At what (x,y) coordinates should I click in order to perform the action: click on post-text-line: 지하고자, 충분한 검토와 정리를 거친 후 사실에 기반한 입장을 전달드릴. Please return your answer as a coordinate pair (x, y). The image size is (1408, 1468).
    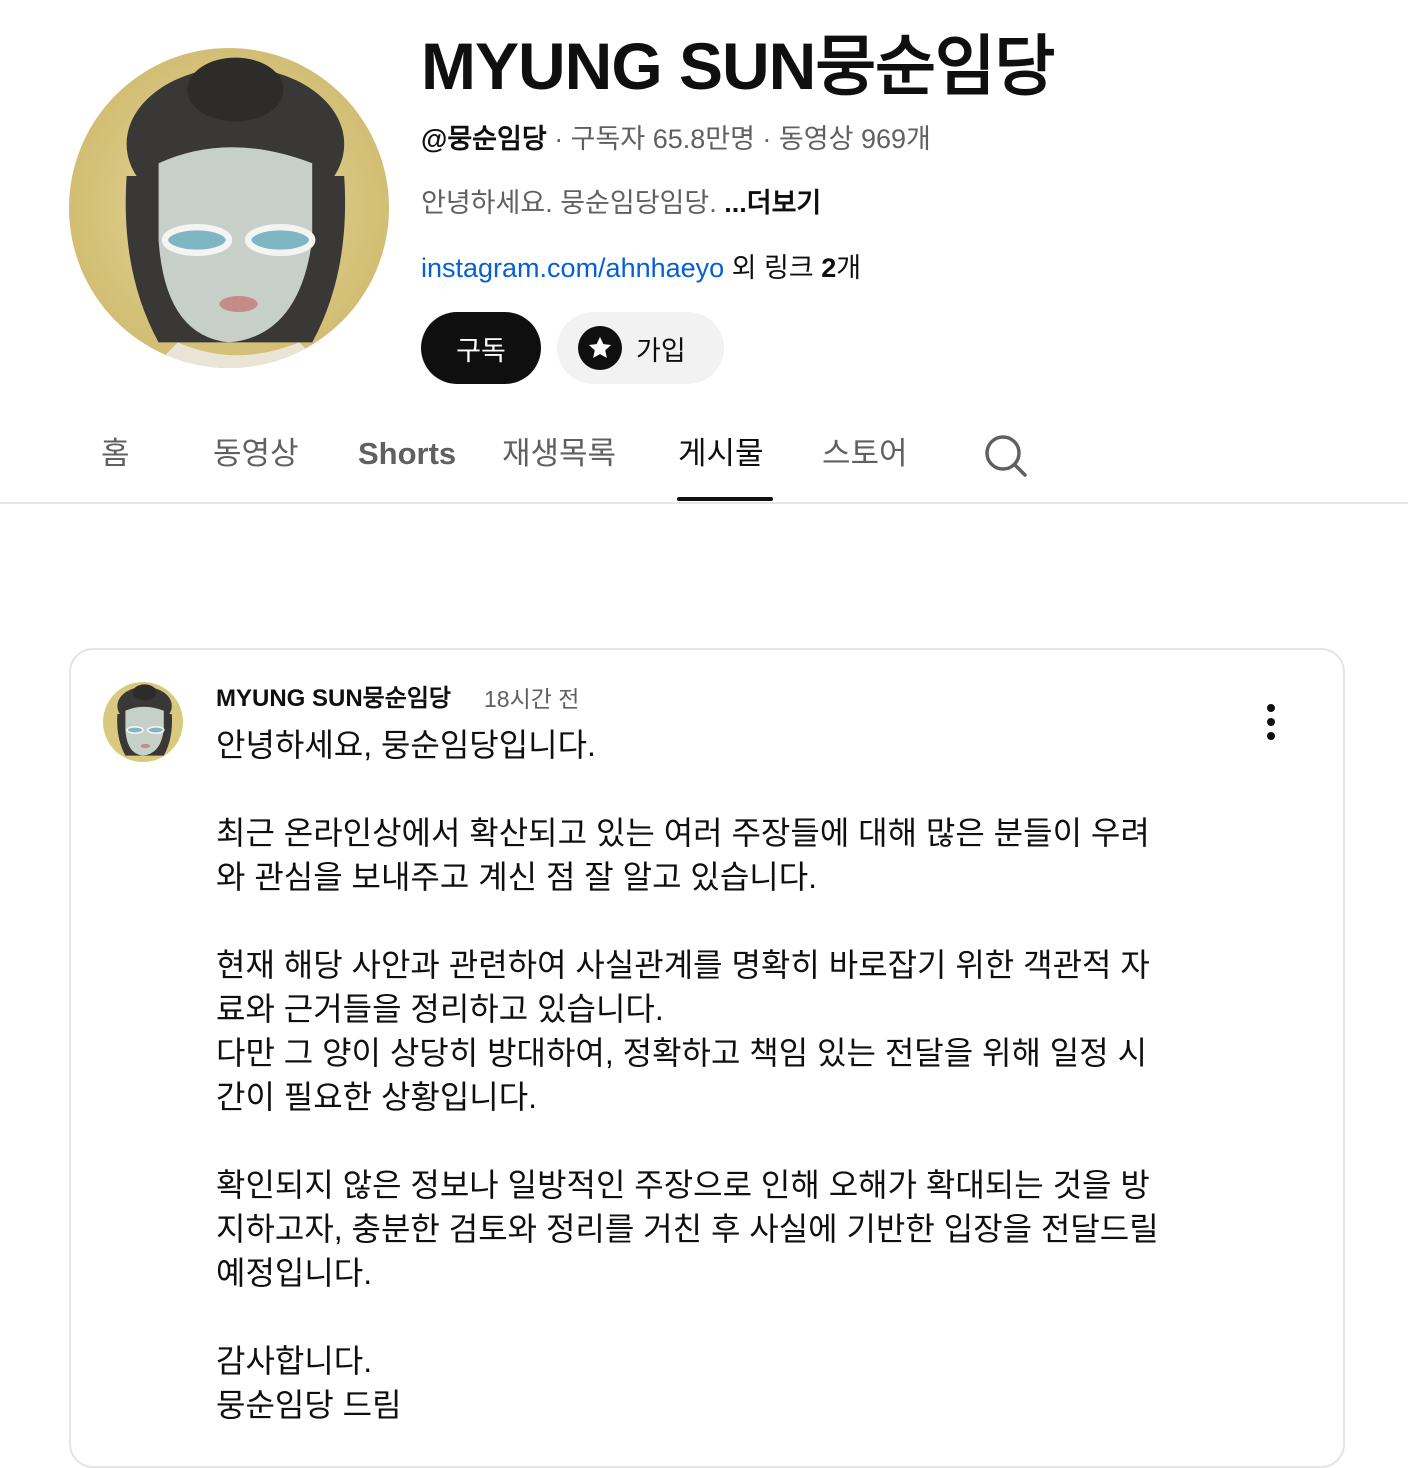
    Looking at the image, I should click on (687, 1229).